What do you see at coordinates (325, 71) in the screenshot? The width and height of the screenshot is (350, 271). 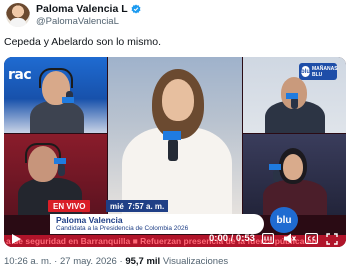 I see `show-badge-label: MAÑANAS BLU` at bounding box center [325, 71].